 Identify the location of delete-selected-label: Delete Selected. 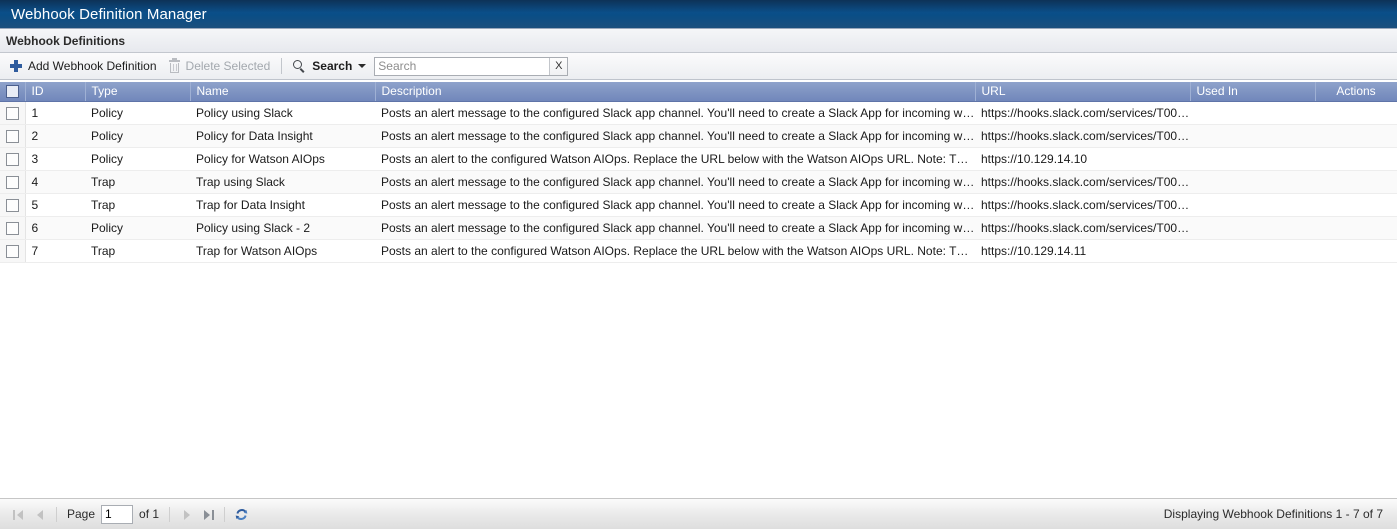
(228, 66).